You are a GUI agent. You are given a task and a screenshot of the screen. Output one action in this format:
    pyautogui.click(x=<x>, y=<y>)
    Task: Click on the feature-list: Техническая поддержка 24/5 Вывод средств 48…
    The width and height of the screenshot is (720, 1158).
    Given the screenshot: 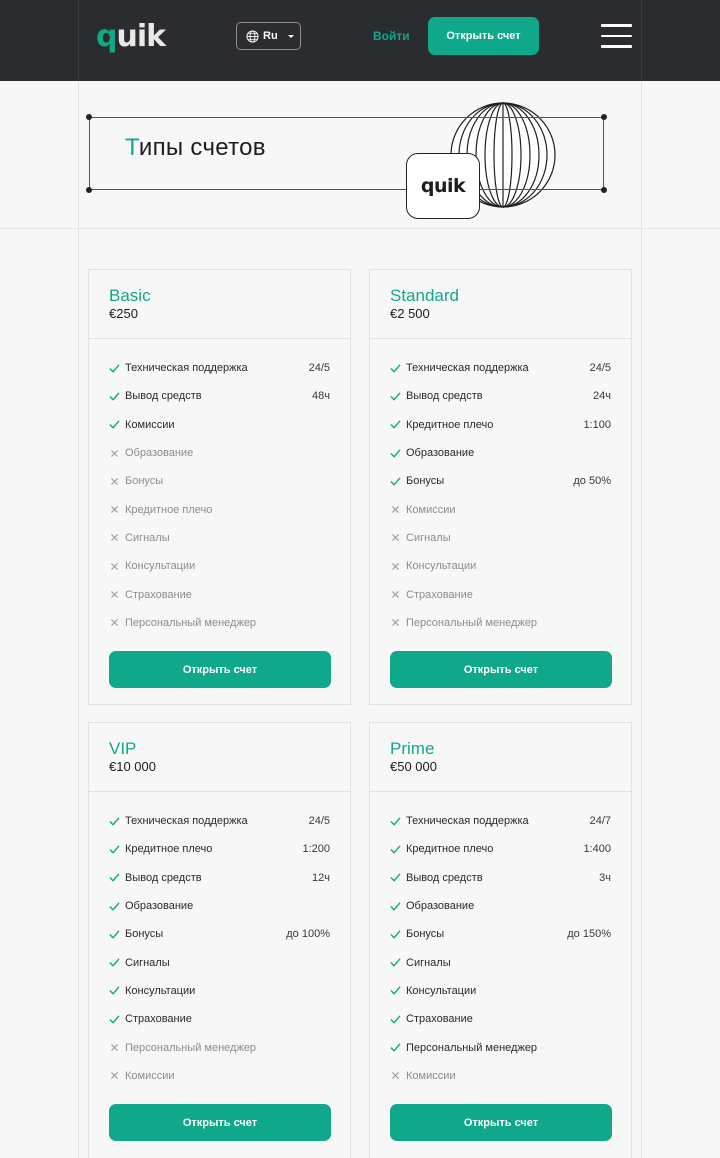 What is the action you would take?
    pyautogui.click(x=219, y=495)
    